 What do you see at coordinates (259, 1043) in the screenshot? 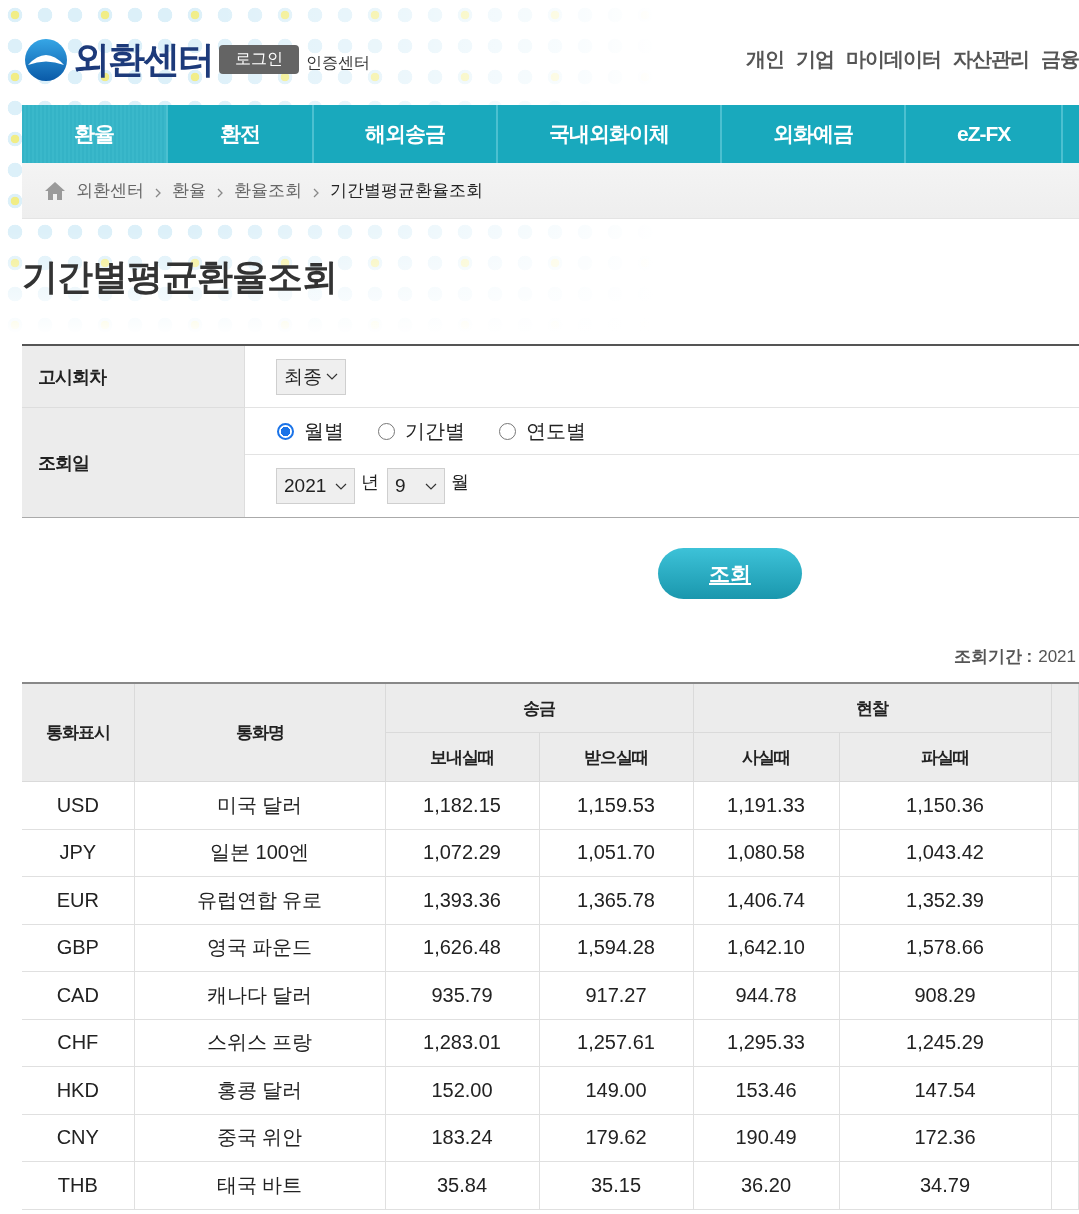
I see `table-cell: 스위스 프랑` at bounding box center [259, 1043].